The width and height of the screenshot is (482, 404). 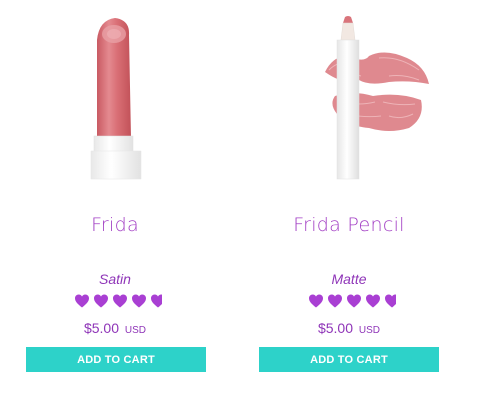 I want to click on product-finish: Matte, so click(x=349, y=279).